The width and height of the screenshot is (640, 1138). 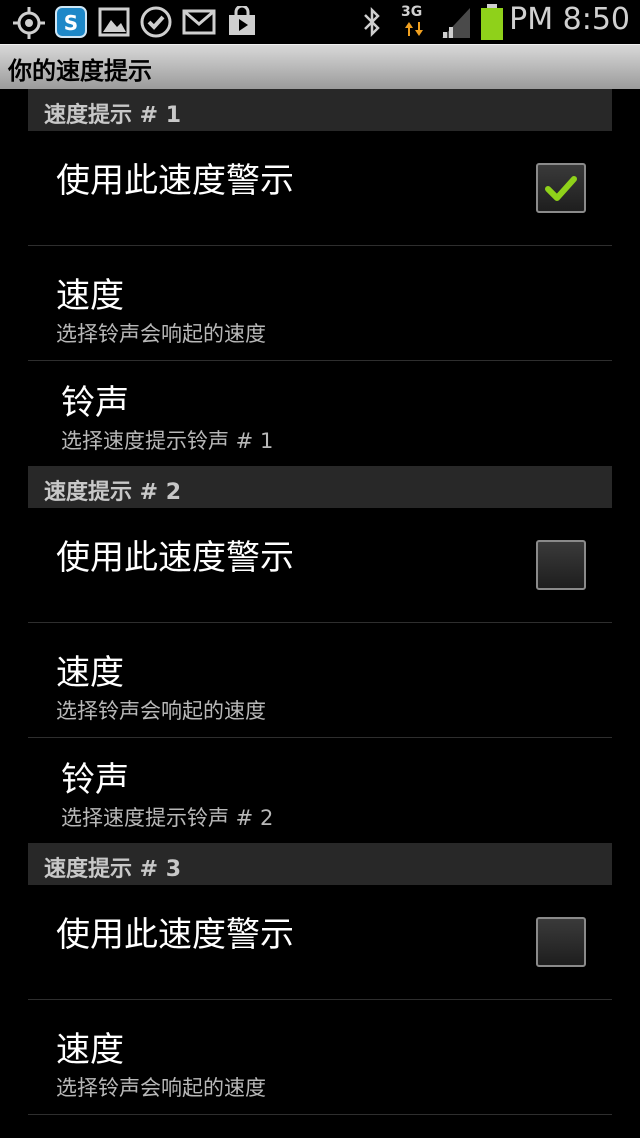 I want to click on enable-alert-2-row: 使用此速度警示, so click(x=320, y=565).